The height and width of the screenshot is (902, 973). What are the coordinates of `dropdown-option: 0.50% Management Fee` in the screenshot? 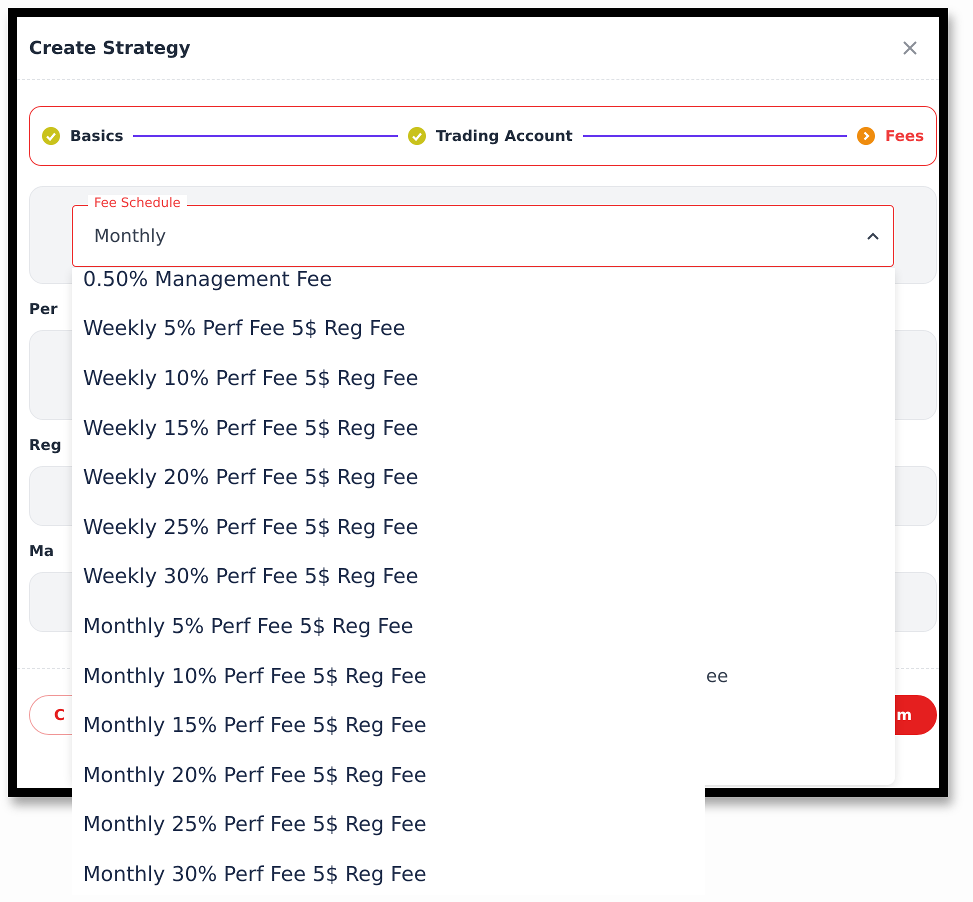 It's located at (388, 286).